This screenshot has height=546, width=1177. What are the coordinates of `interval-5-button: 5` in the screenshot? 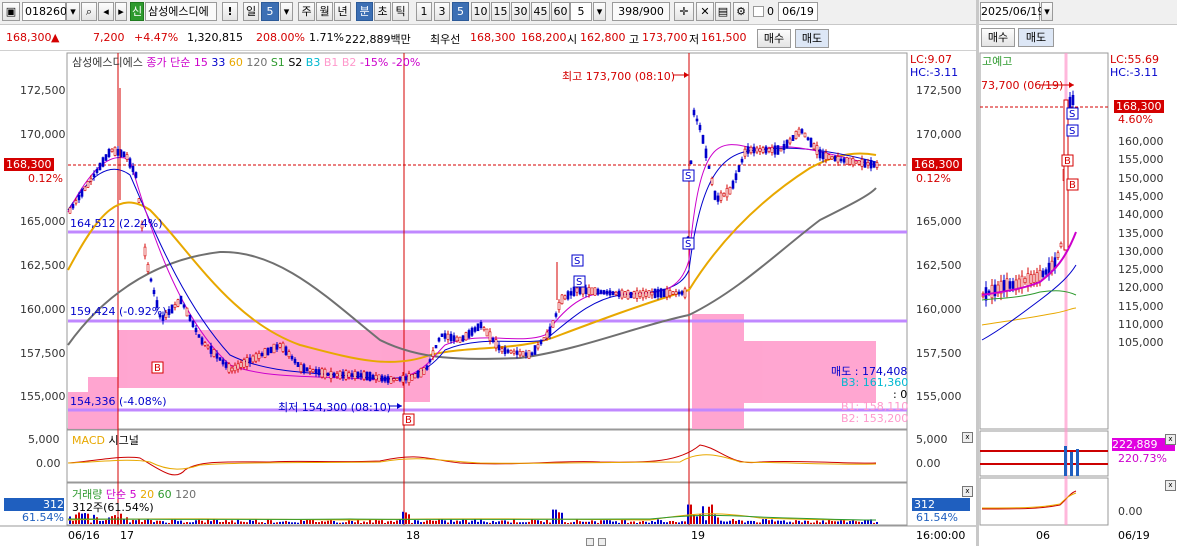 It's located at (460, 11).